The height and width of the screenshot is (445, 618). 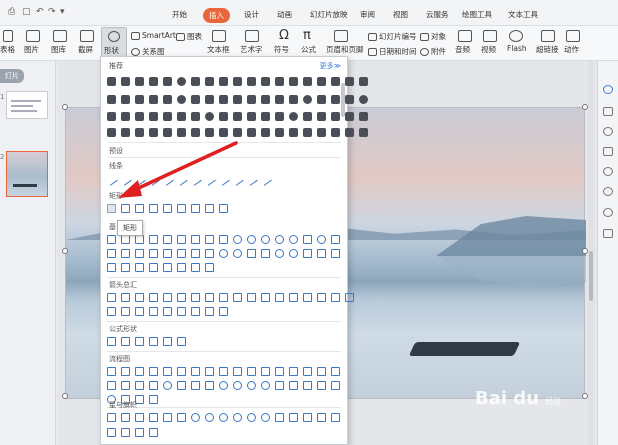 What do you see at coordinates (330, 66) in the screenshot?
I see `more-shapes-link: 更多≫` at bounding box center [330, 66].